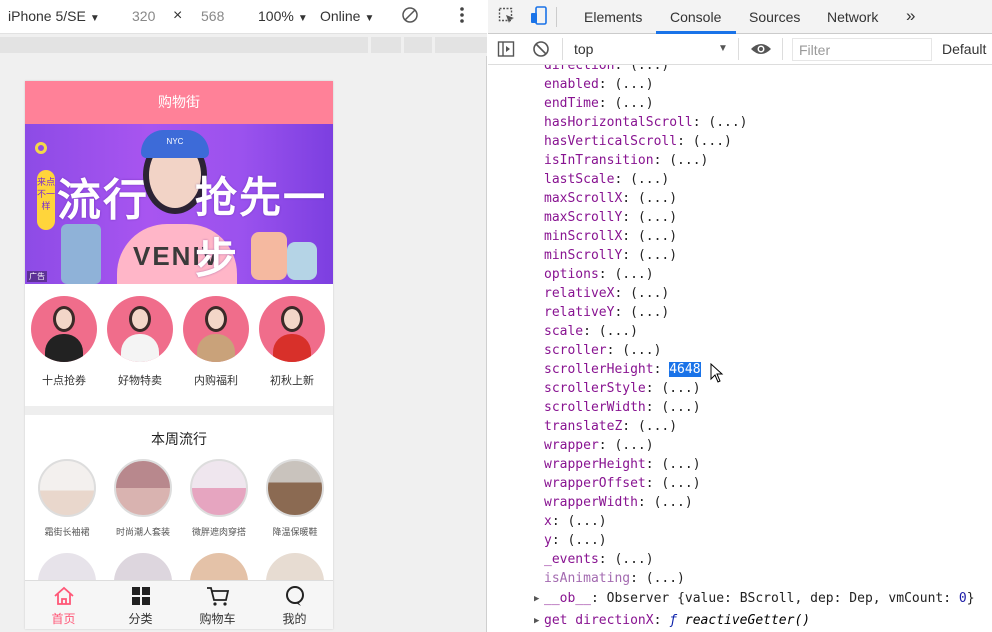  Describe the element at coordinates (575, 540) in the screenshot. I see `property-line: y: (...)` at that location.